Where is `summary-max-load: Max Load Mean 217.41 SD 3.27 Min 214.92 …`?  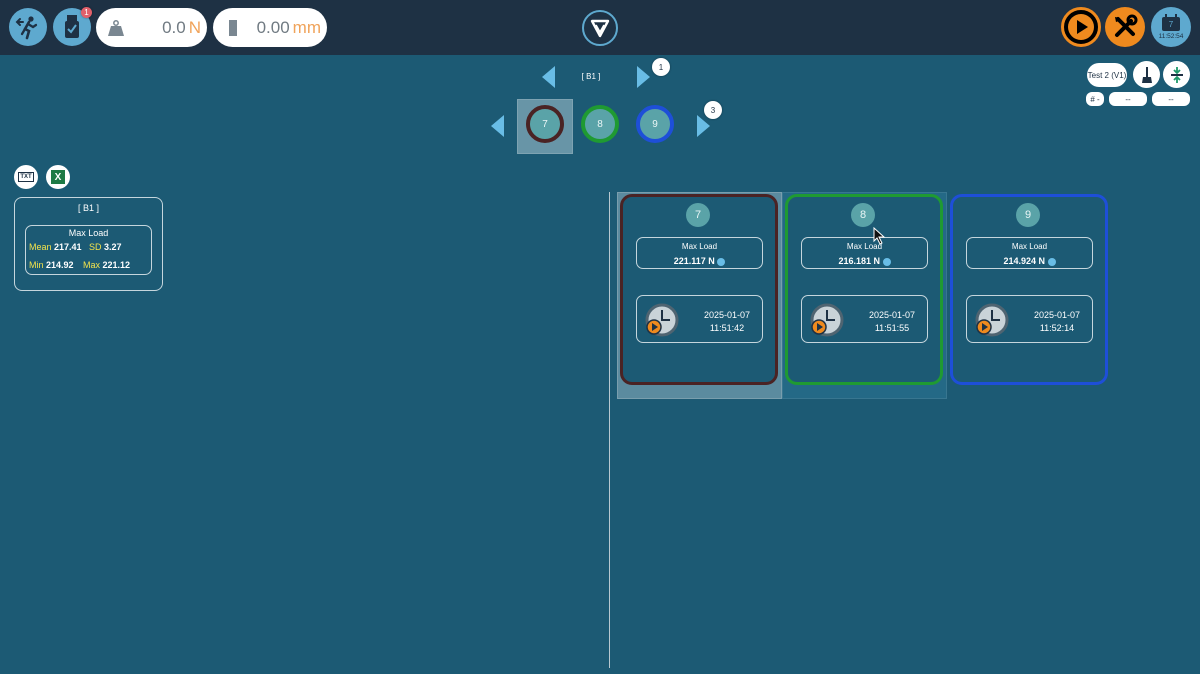
summary-max-load: Max Load Mean 217.41 SD 3.27 Min 214.92 … is located at coordinates (88, 250).